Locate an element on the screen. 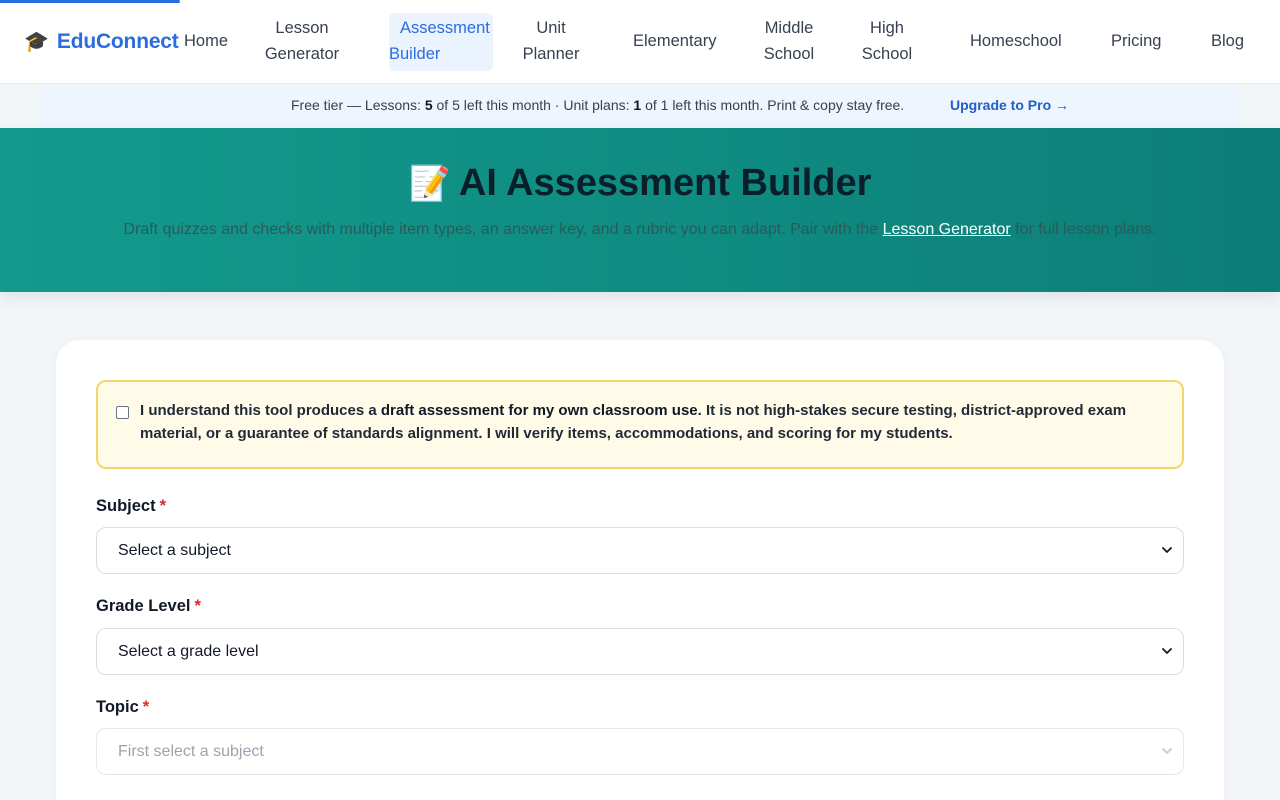 The image size is (1280, 800). nav-elementary: Elementary is located at coordinates (674, 41).